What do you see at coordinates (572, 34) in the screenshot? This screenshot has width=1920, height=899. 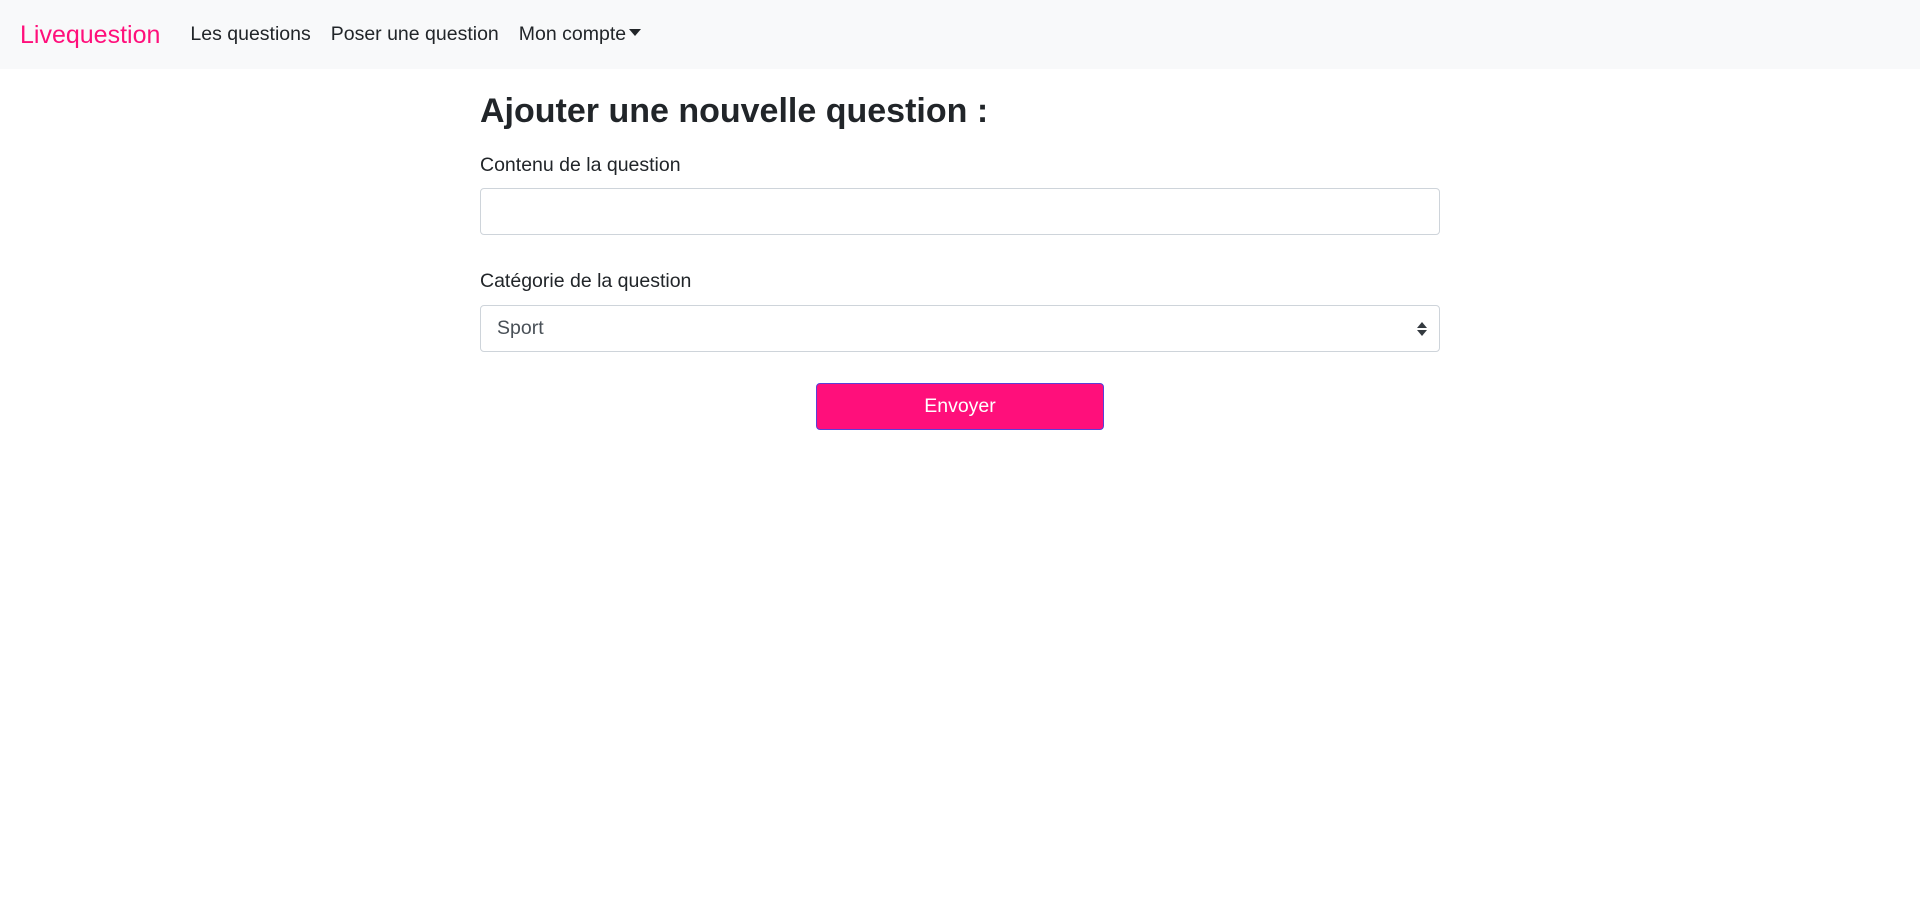 I see `nav-dropdown-account-label: Mon compte` at bounding box center [572, 34].